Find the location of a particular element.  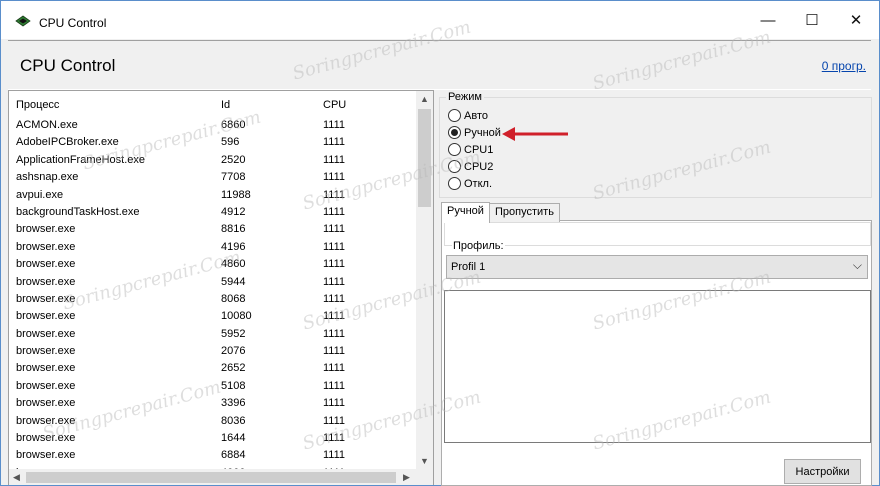

scroll-corner is located at coordinates (424, 477).